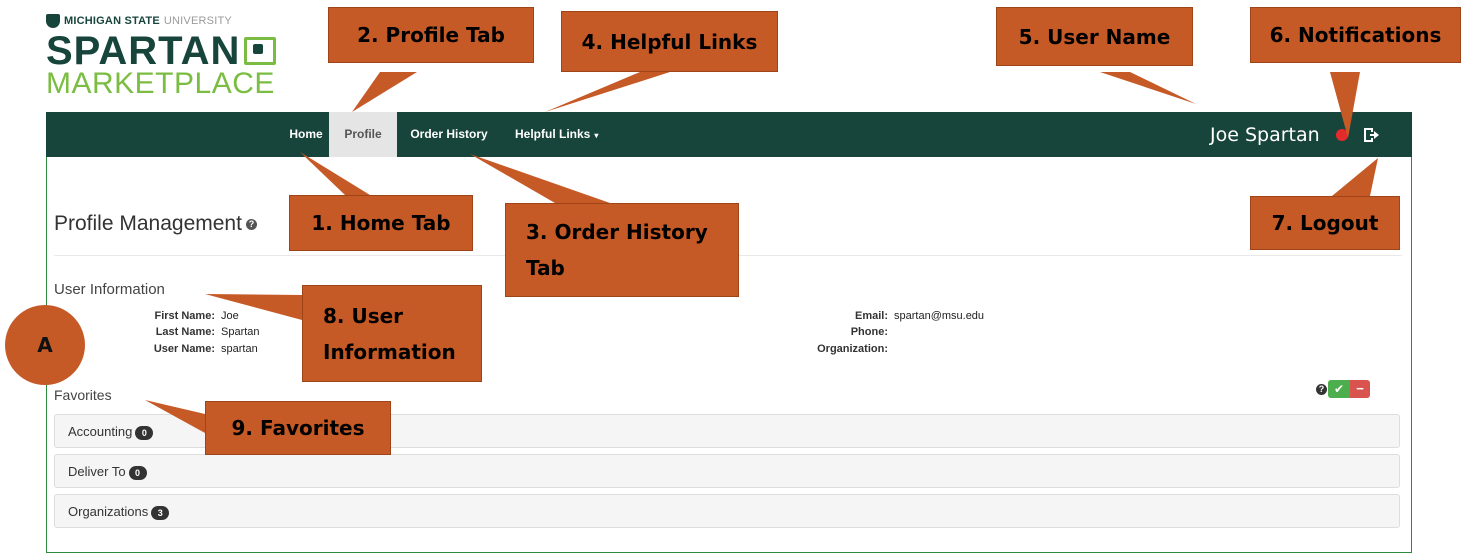 Image resolution: width=1471 pixels, height=553 pixels. I want to click on callout-user-information: 8. User Information, so click(392, 333).